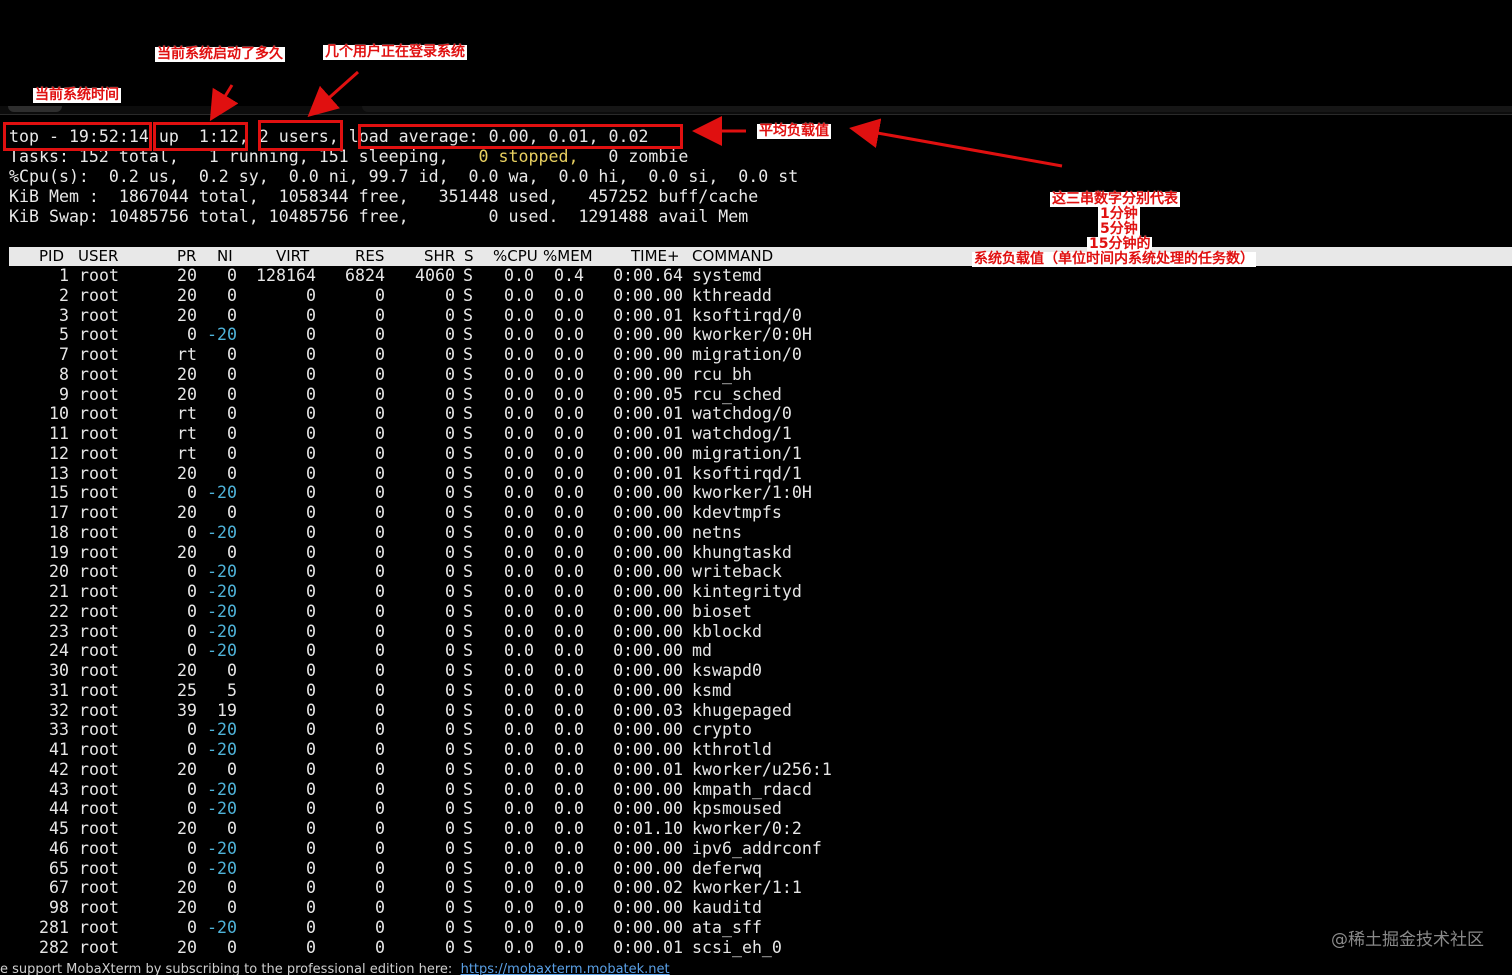 Image resolution: width=1512 pixels, height=975 pixels. What do you see at coordinates (565, 968) in the screenshot?
I see `footer-link: https://mobaxterm.mobatek.net` at bounding box center [565, 968].